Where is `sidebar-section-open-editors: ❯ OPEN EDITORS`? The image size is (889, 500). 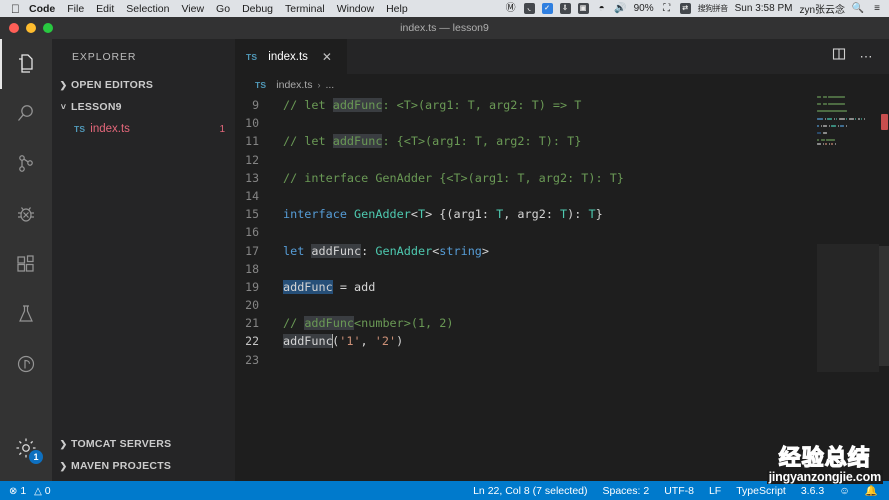 sidebar-section-open-editors: ❯ OPEN EDITORS is located at coordinates (143, 85).